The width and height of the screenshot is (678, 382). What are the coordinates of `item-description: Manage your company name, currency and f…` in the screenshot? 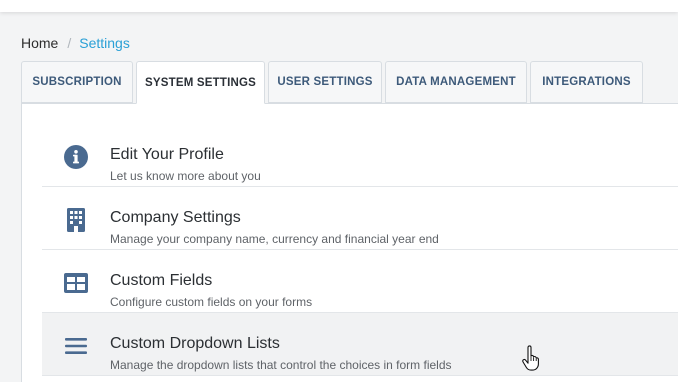 It's located at (274, 239).